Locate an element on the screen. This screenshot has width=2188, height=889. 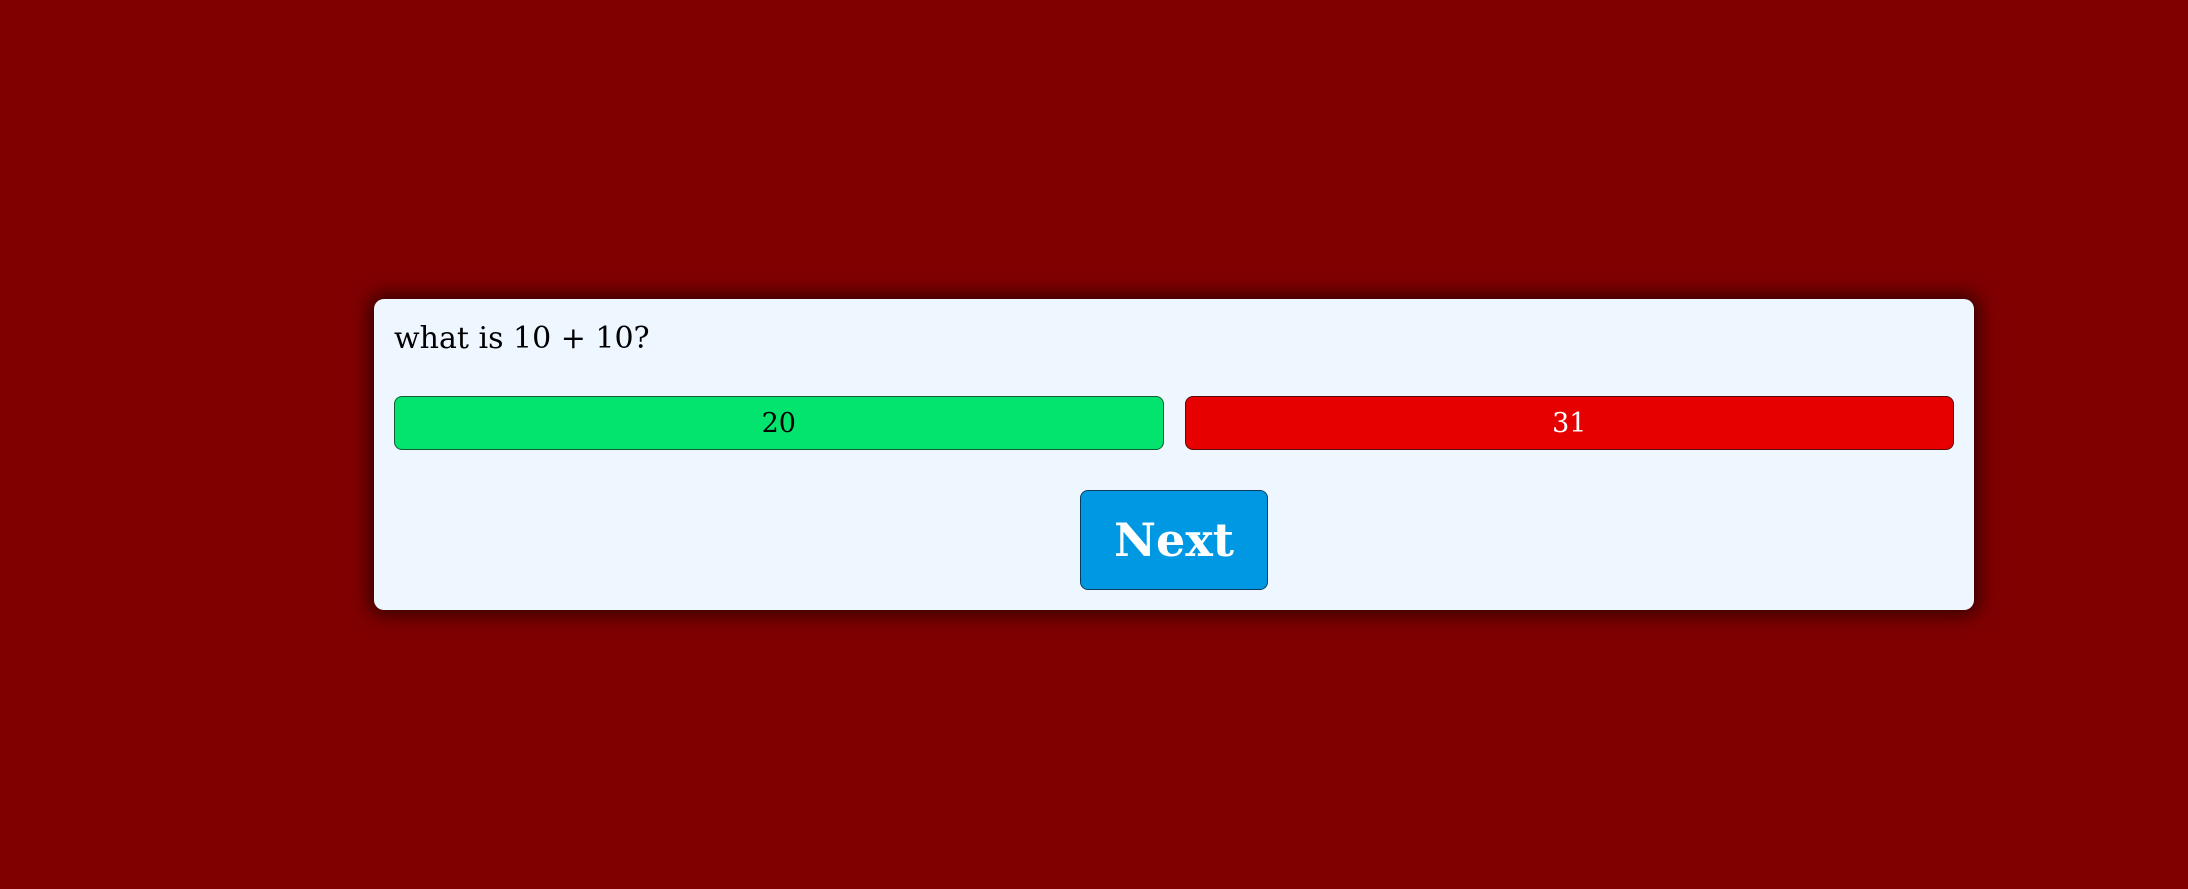
question-text: what is 10 + 10? is located at coordinates (522, 338).